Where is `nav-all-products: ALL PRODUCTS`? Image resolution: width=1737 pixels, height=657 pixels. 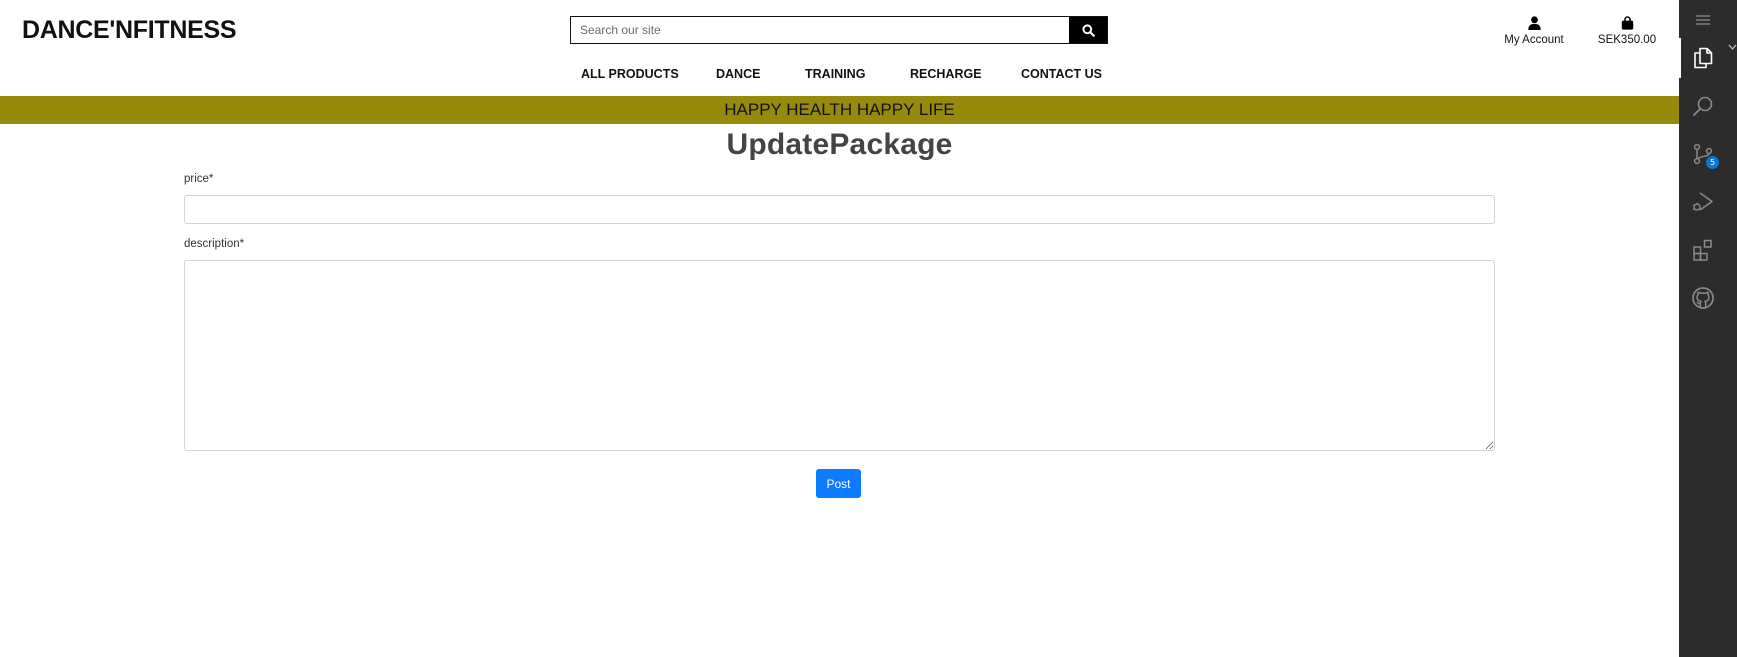
nav-all-products: ALL PRODUCTS is located at coordinates (630, 74).